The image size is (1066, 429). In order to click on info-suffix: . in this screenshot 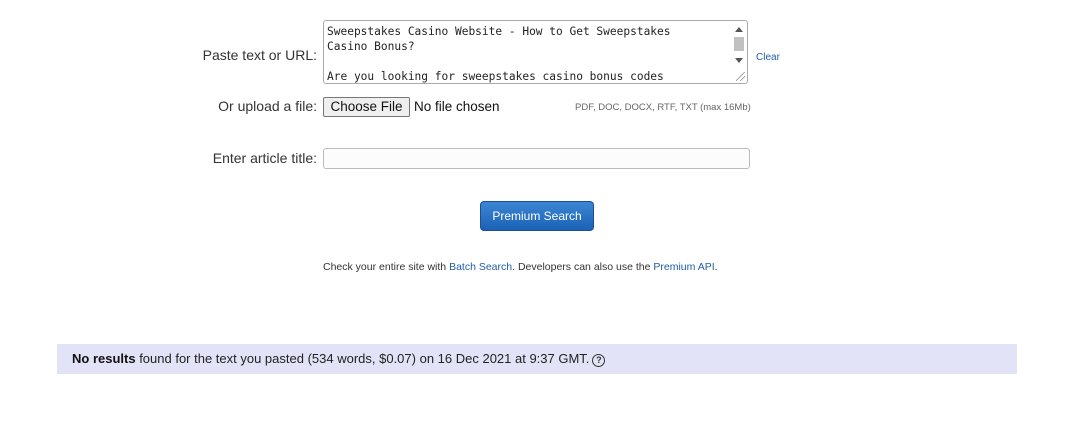, I will do `click(716, 267)`.